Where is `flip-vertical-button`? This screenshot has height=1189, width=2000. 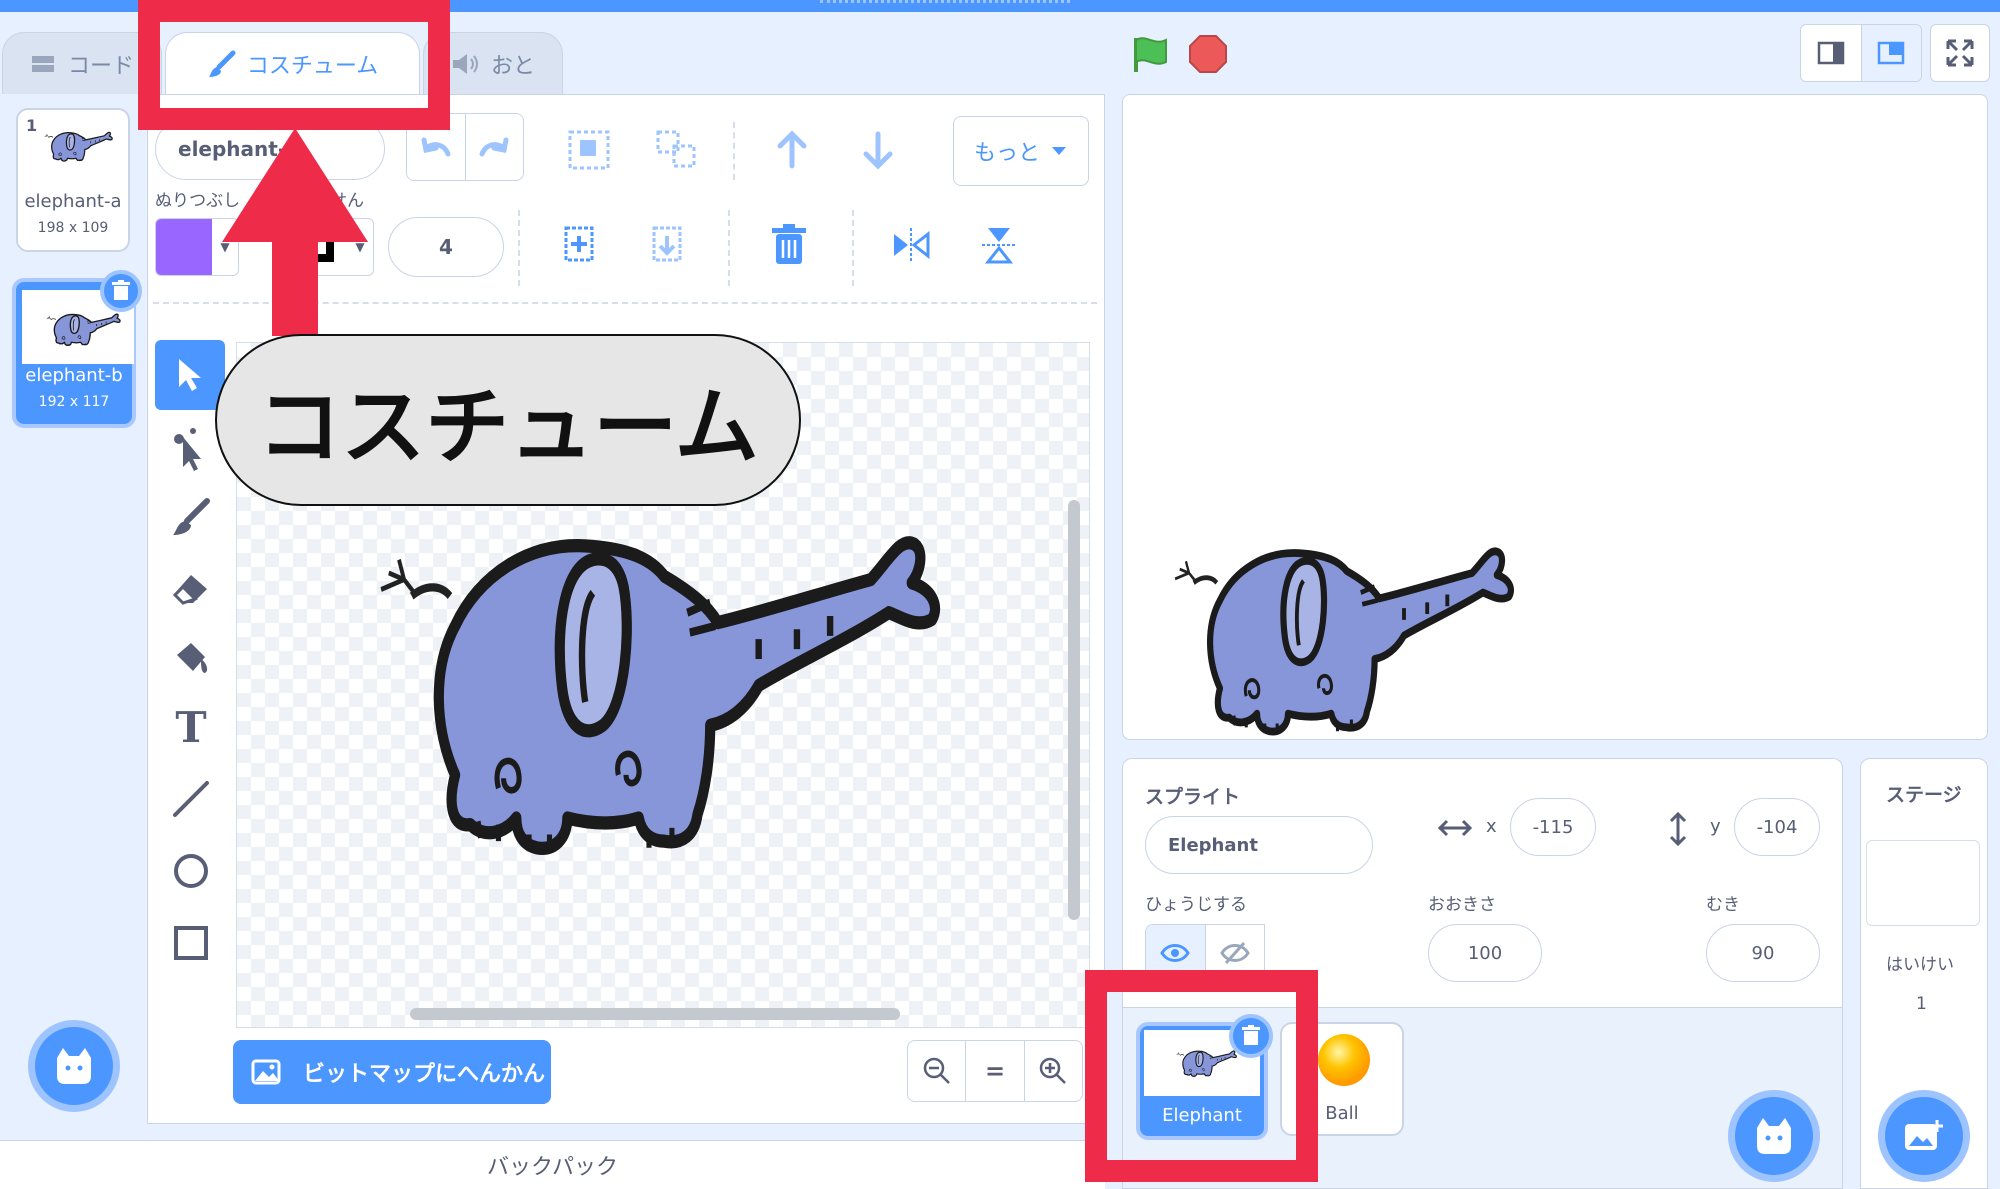
flip-vertical-button is located at coordinates (999, 245).